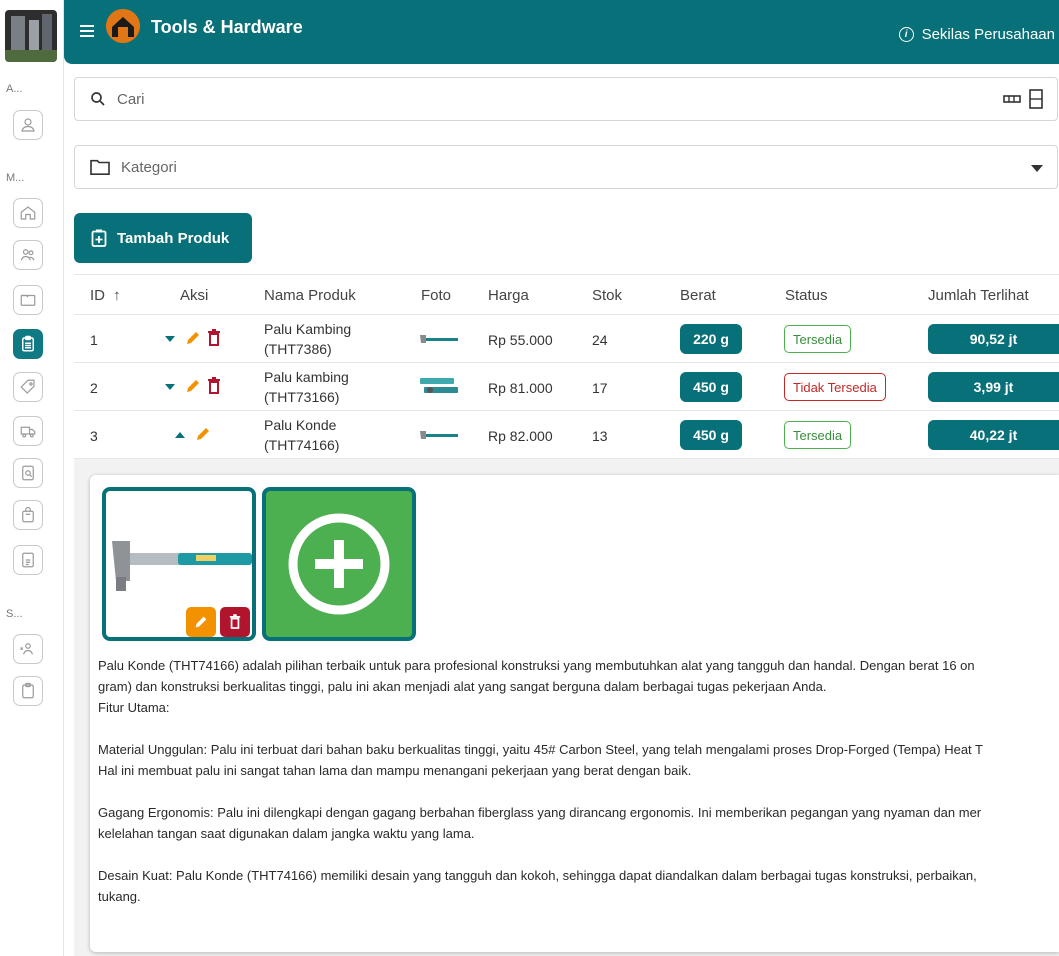 The image size is (1059, 956). What do you see at coordinates (94, 388) in the screenshot?
I see `row-id: 2` at bounding box center [94, 388].